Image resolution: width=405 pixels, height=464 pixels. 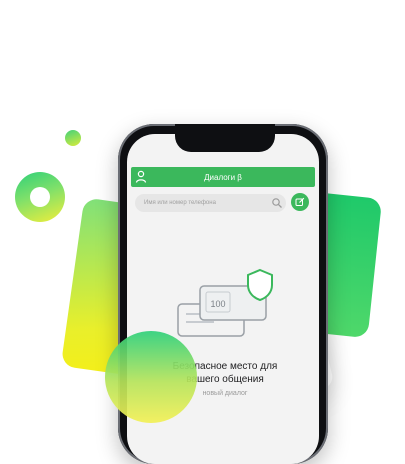 What do you see at coordinates (40, 197) in the screenshot?
I see `decorative-ring-hole` at bounding box center [40, 197].